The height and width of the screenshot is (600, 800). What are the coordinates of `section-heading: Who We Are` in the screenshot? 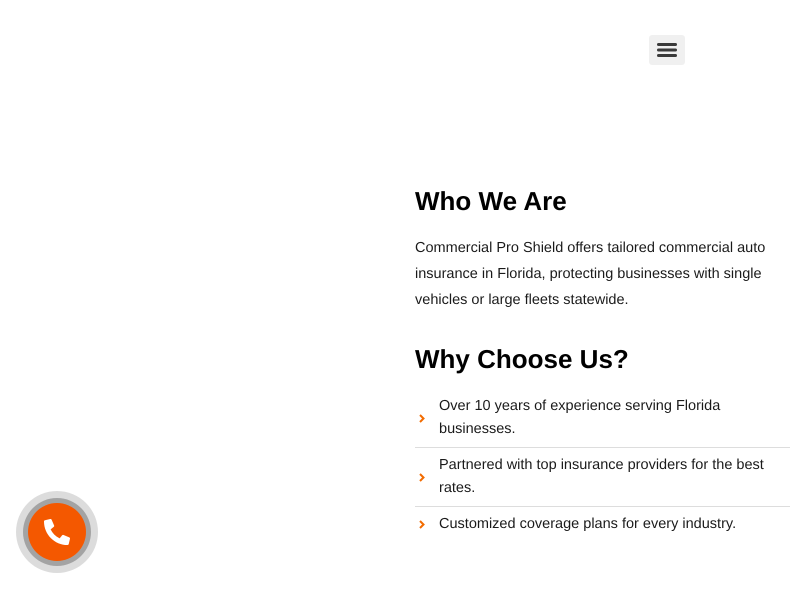 It's located at (491, 201).